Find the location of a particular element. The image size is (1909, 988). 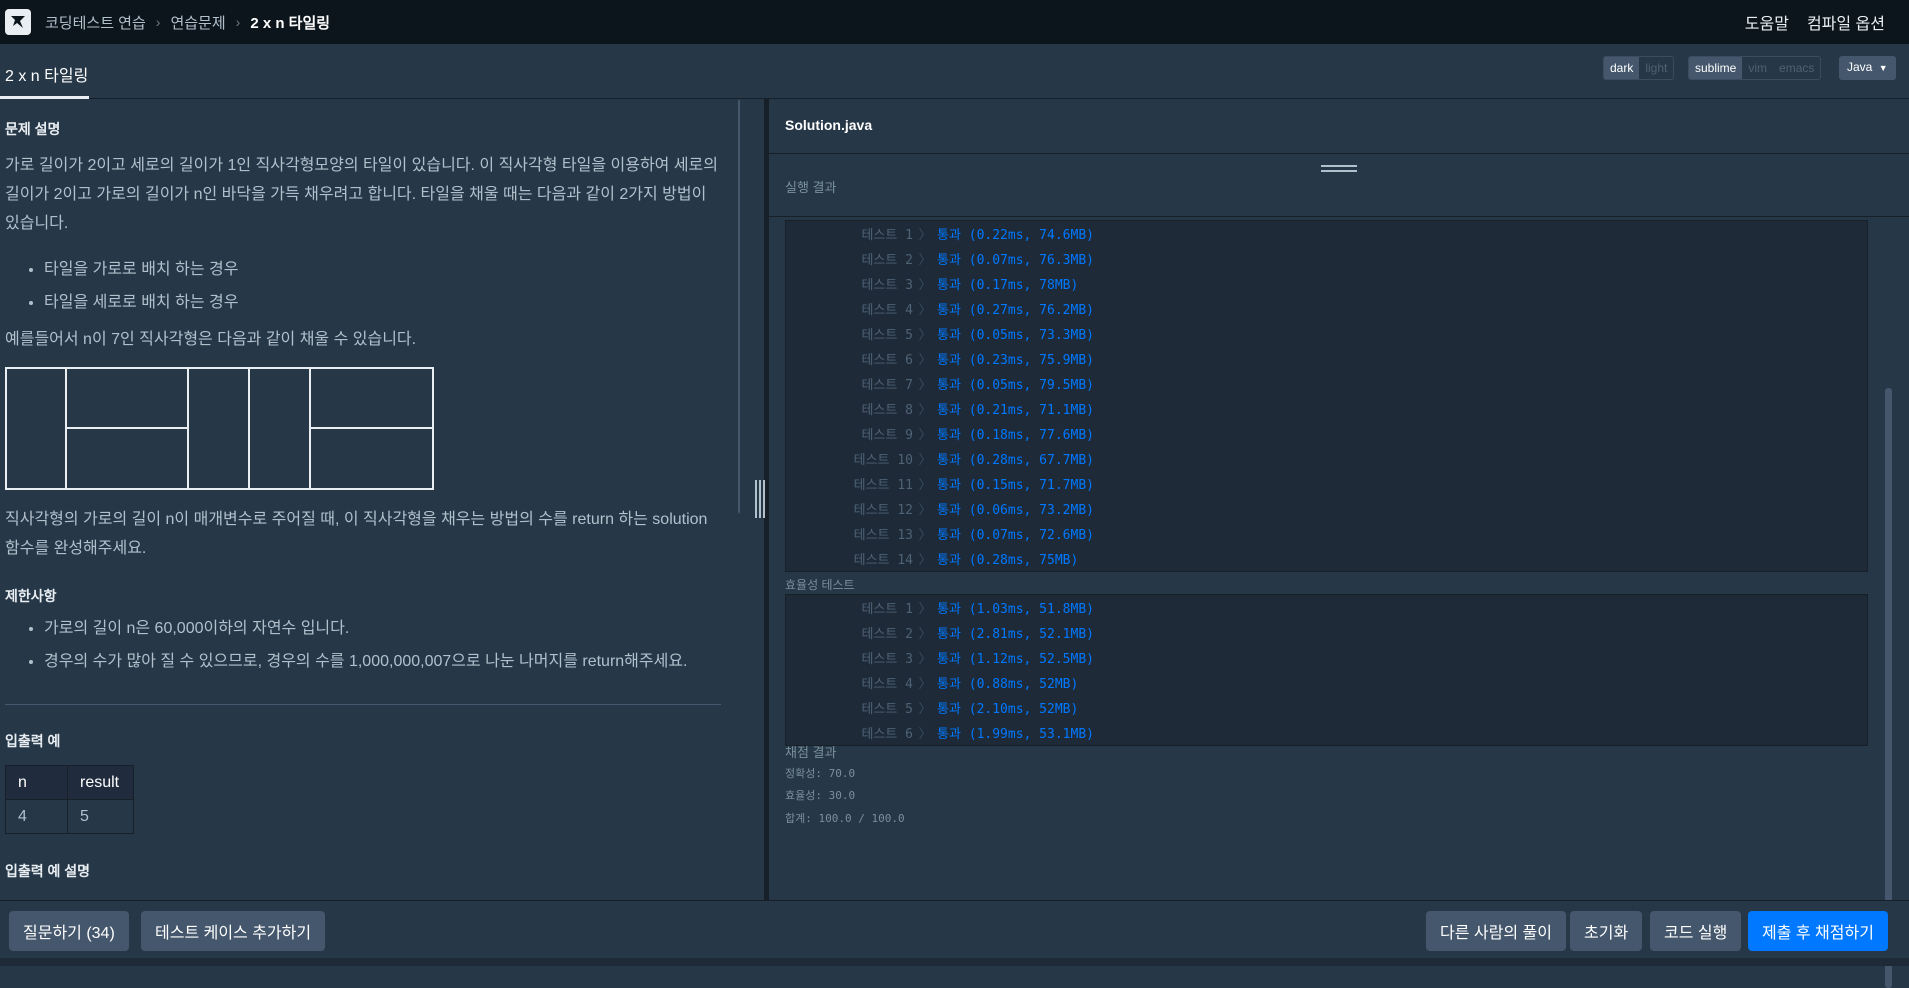

test-result-value: 통과 (0.27ms, 76.2MB) is located at coordinates (1015, 310).